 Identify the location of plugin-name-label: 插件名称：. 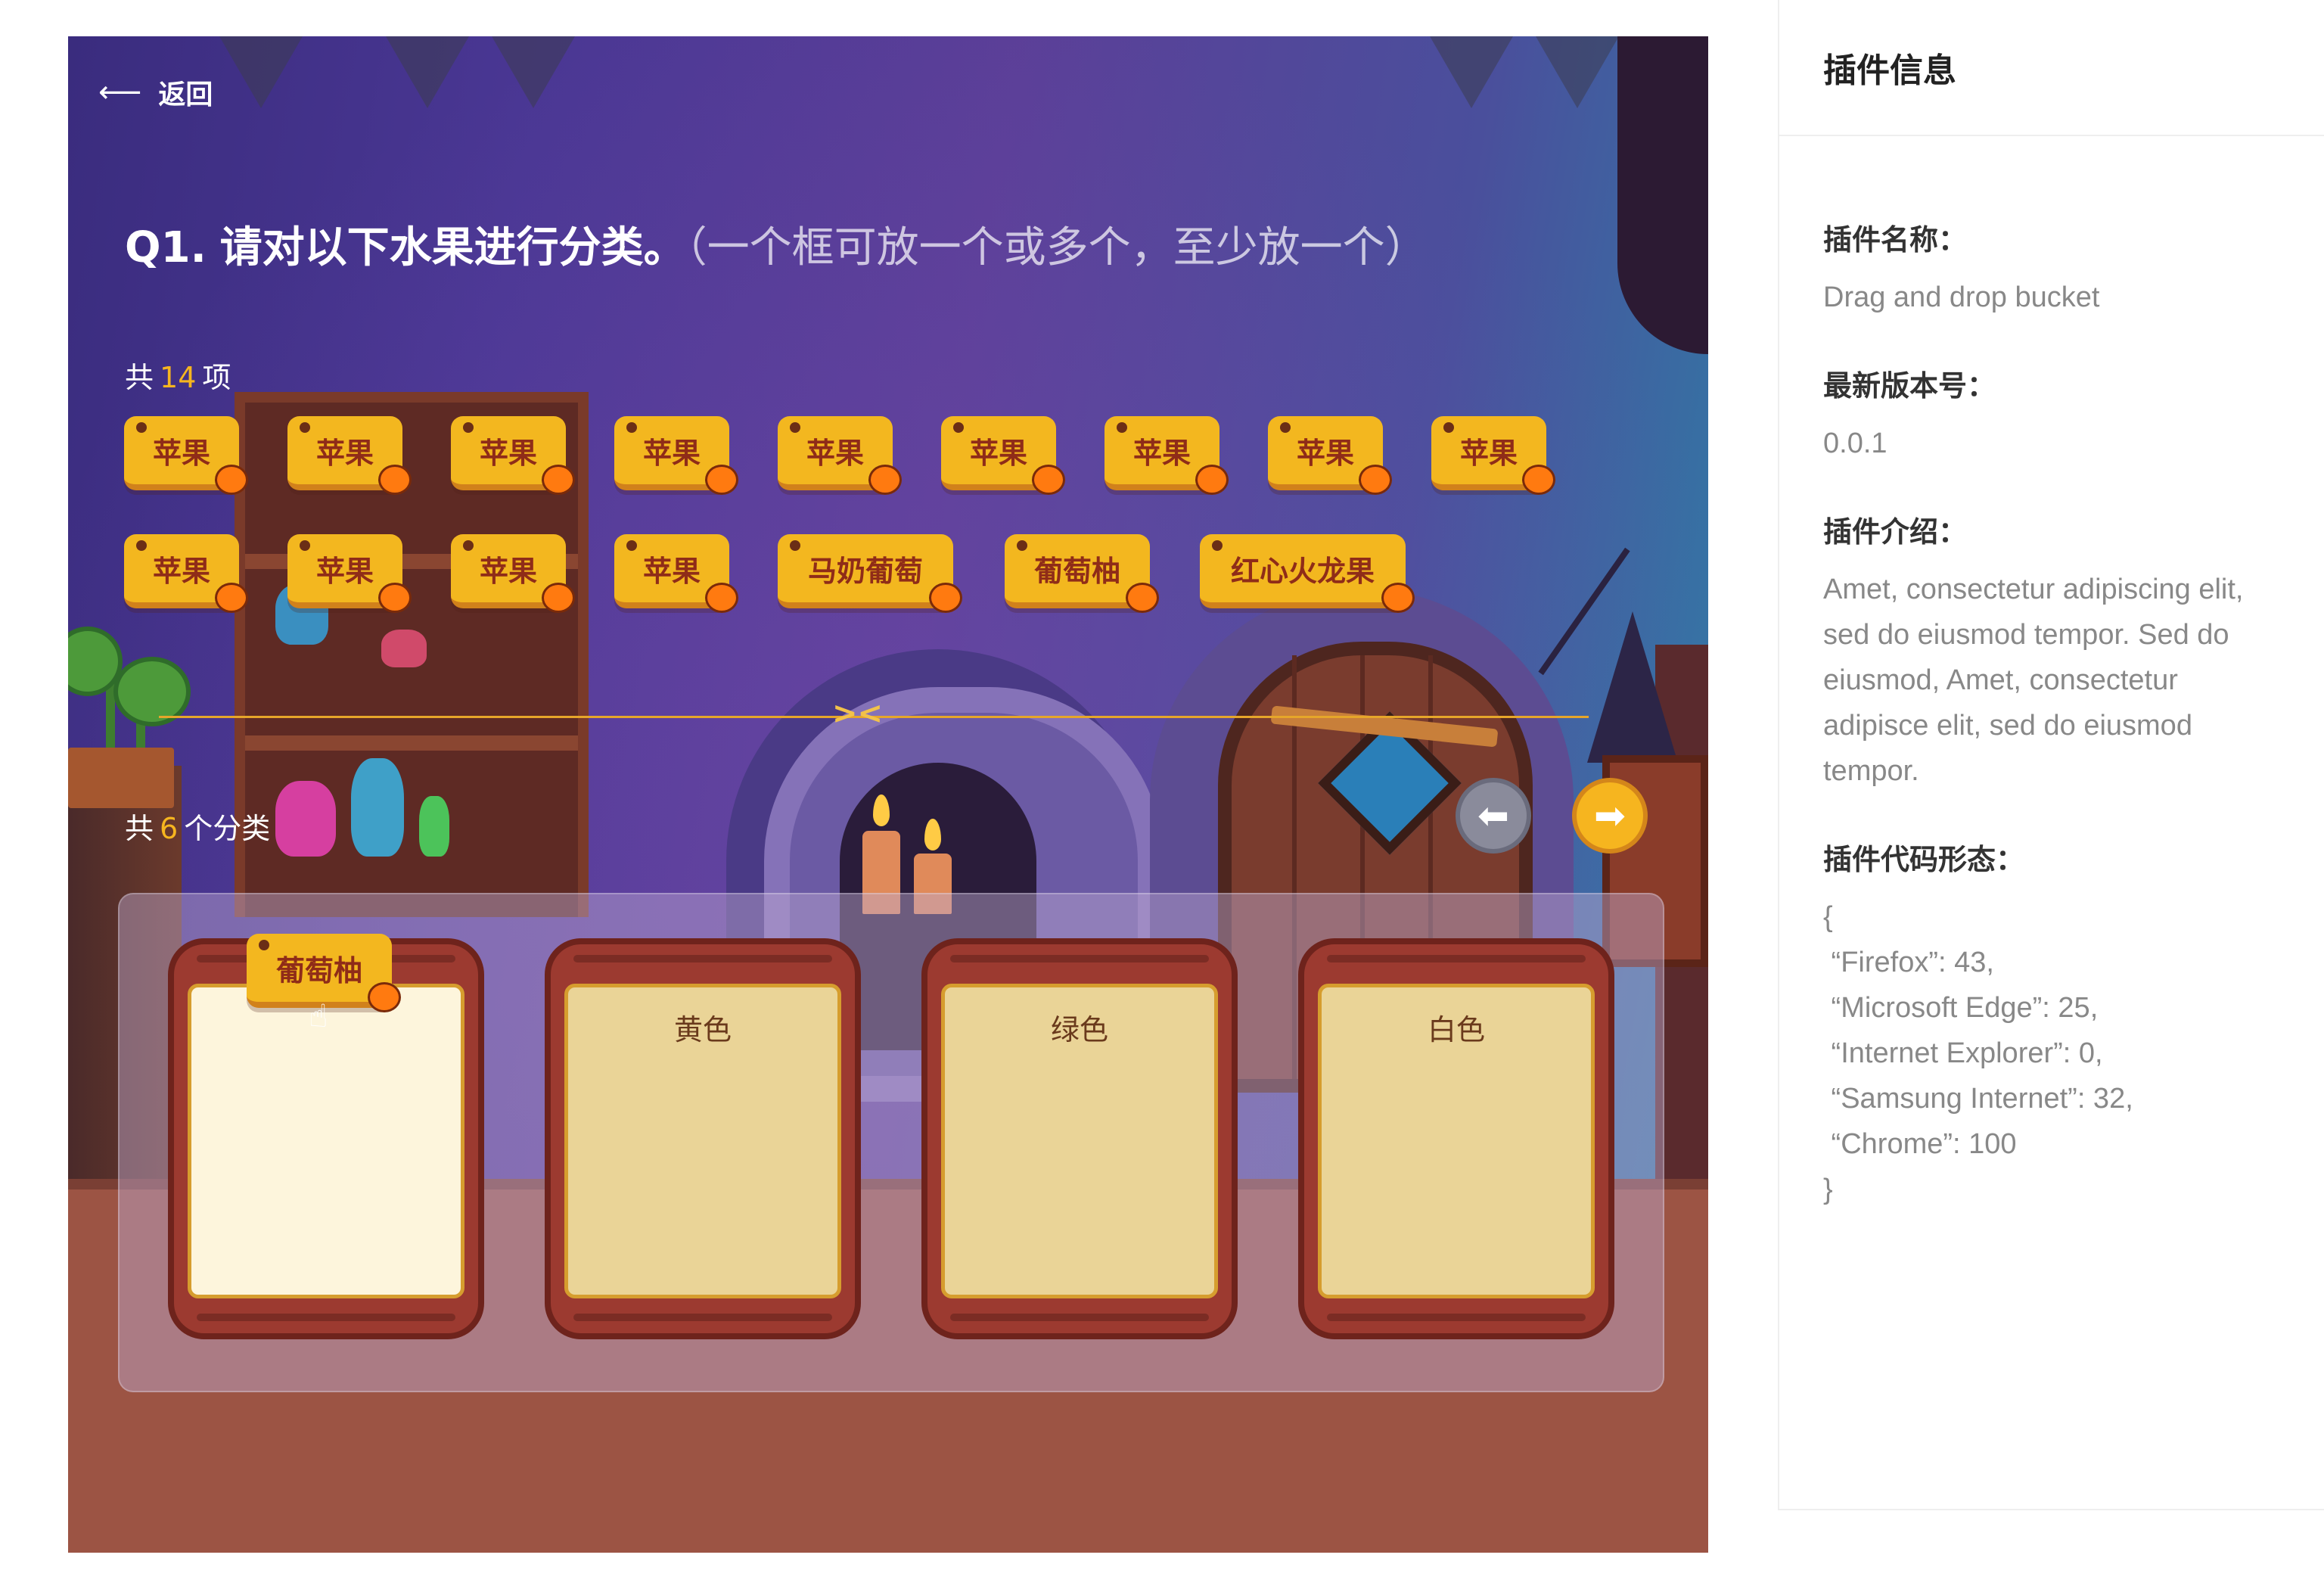
(1896, 241).